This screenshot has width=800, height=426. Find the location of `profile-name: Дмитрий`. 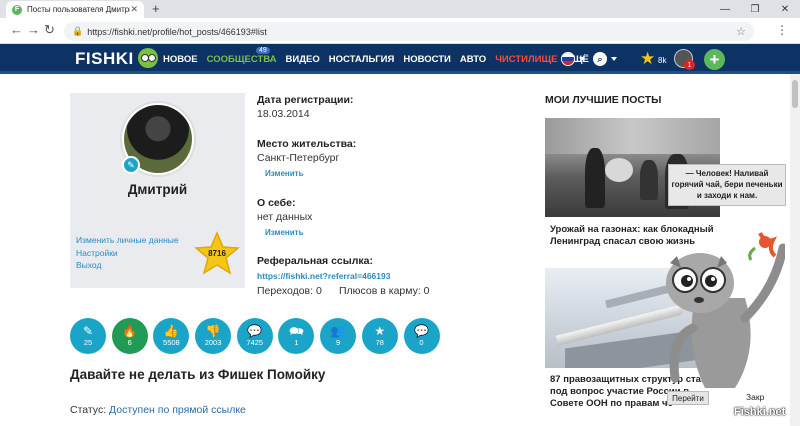

profile-name: Дмитрий is located at coordinates (157, 189).